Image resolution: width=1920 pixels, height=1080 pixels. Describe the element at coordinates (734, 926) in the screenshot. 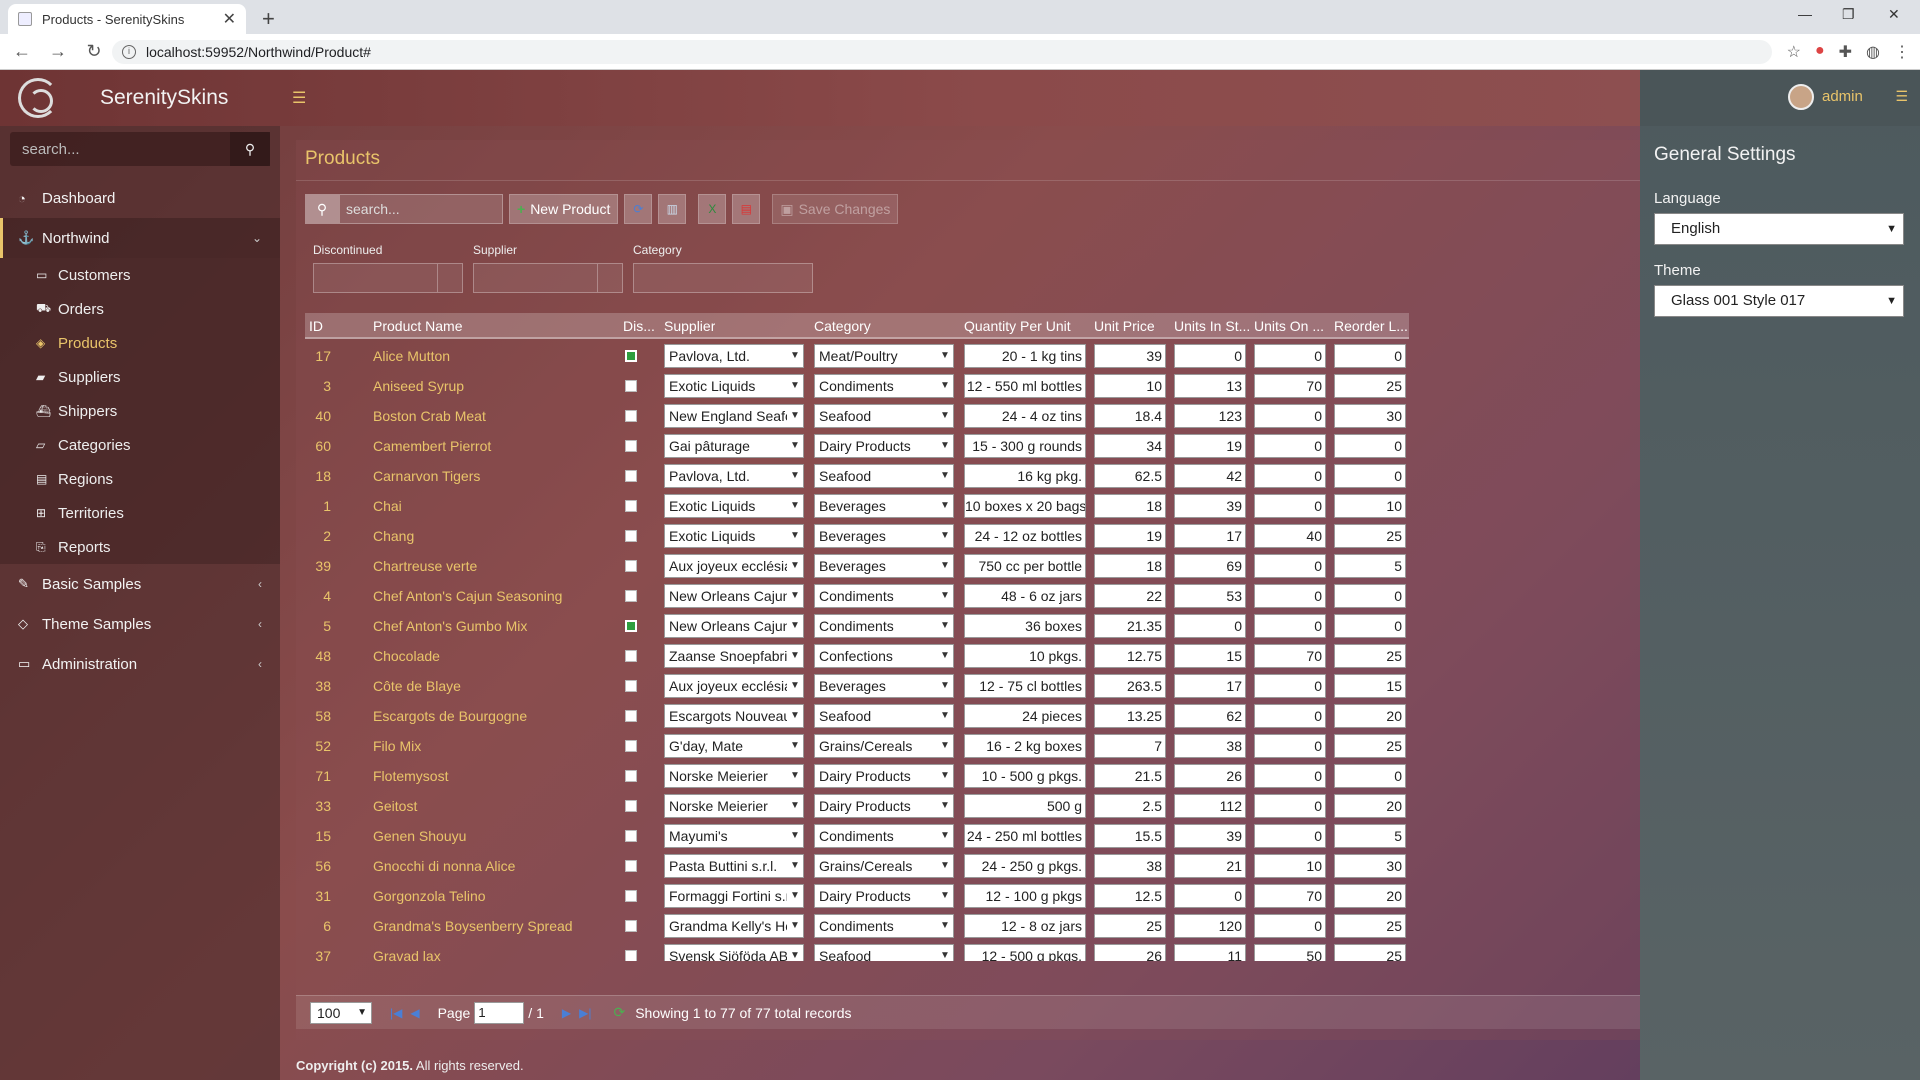

I see `supplier-select: Grandma Kelly's Ho ▼` at that location.